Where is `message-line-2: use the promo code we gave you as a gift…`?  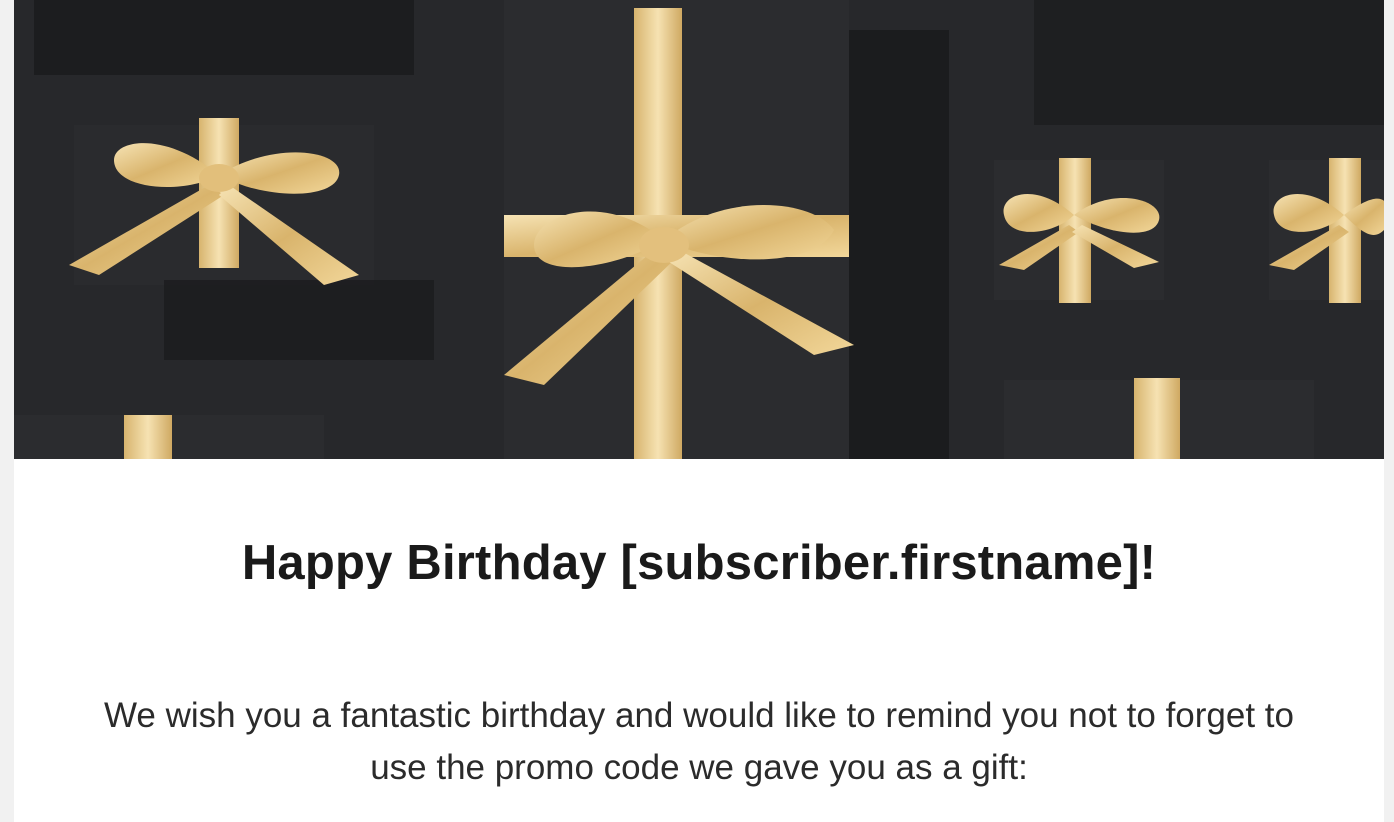 message-line-2: use the promo code we gave you as a gift… is located at coordinates (699, 767).